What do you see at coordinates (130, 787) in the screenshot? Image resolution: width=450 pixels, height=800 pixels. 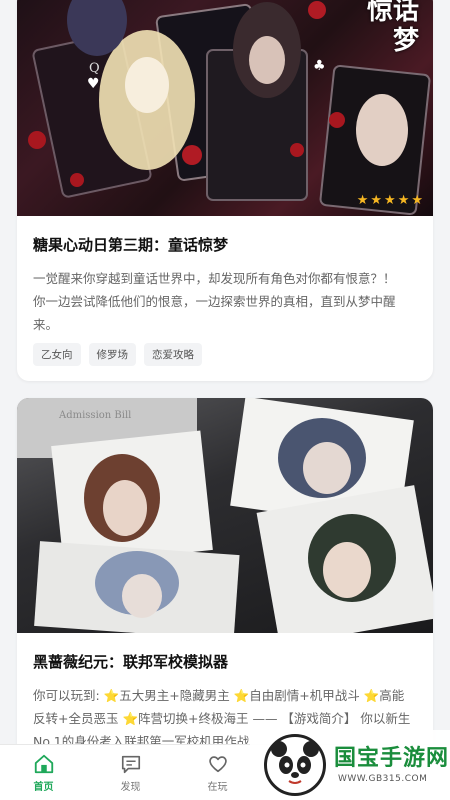 I see `tab-label: 发现` at bounding box center [130, 787].